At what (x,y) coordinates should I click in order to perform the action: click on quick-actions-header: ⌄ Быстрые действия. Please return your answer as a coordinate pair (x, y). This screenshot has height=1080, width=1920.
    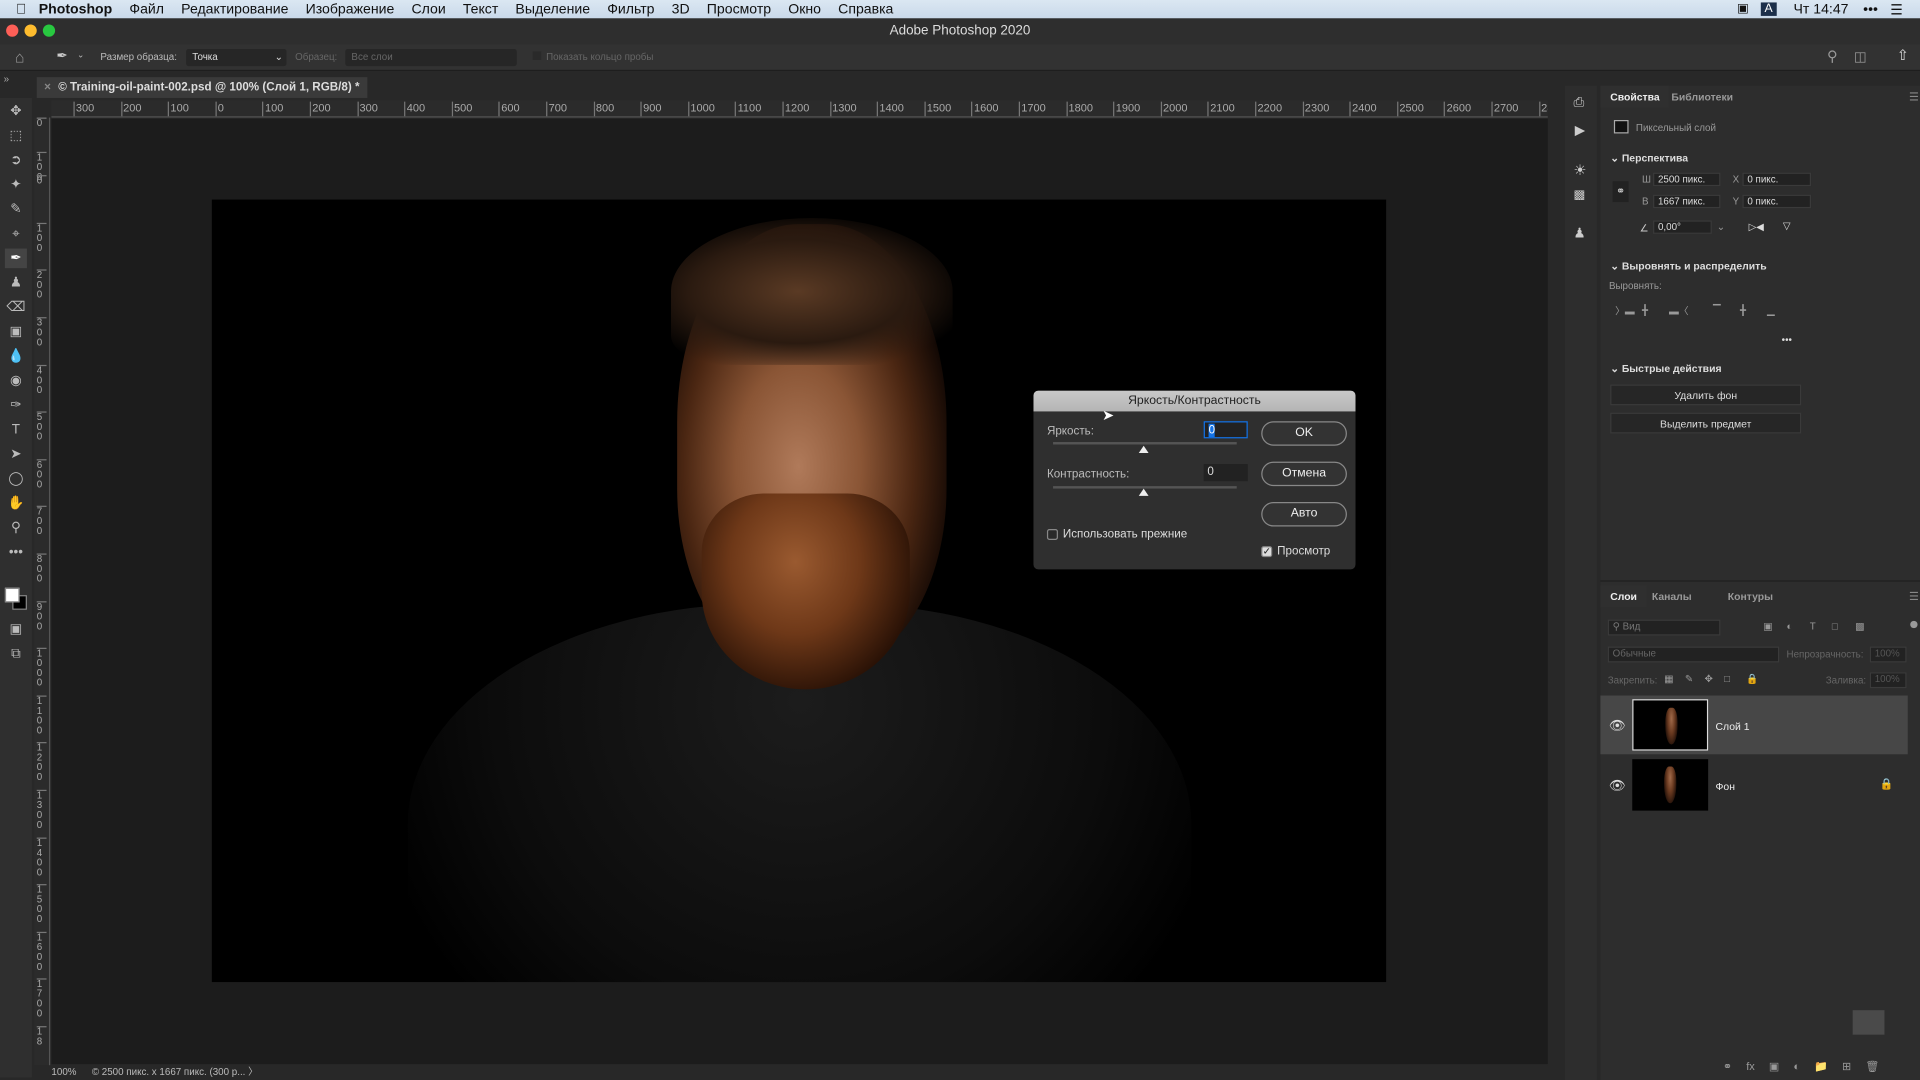
    Looking at the image, I should click on (1665, 368).